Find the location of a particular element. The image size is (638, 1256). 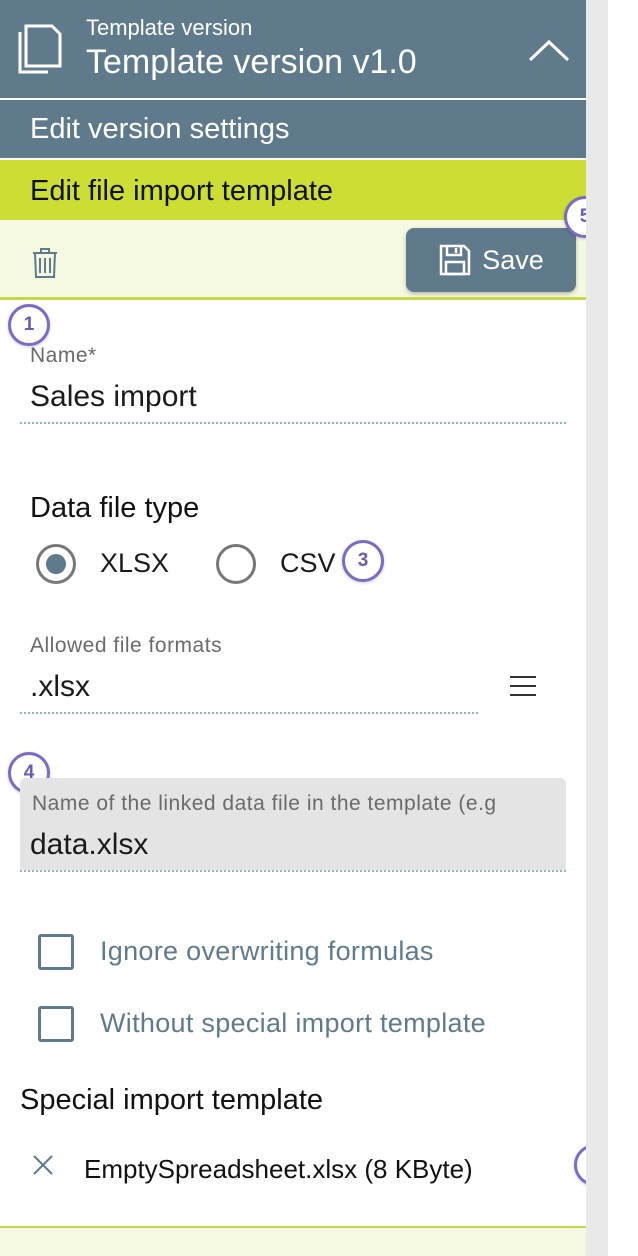

save-button: Save is located at coordinates (491, 260).